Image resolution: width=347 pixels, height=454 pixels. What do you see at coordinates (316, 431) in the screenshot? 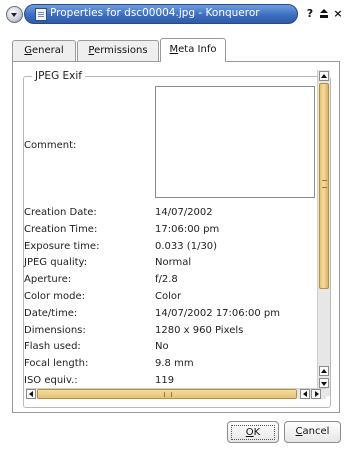
I see `cancel-label: ancel` at bounding box center [316, 431].